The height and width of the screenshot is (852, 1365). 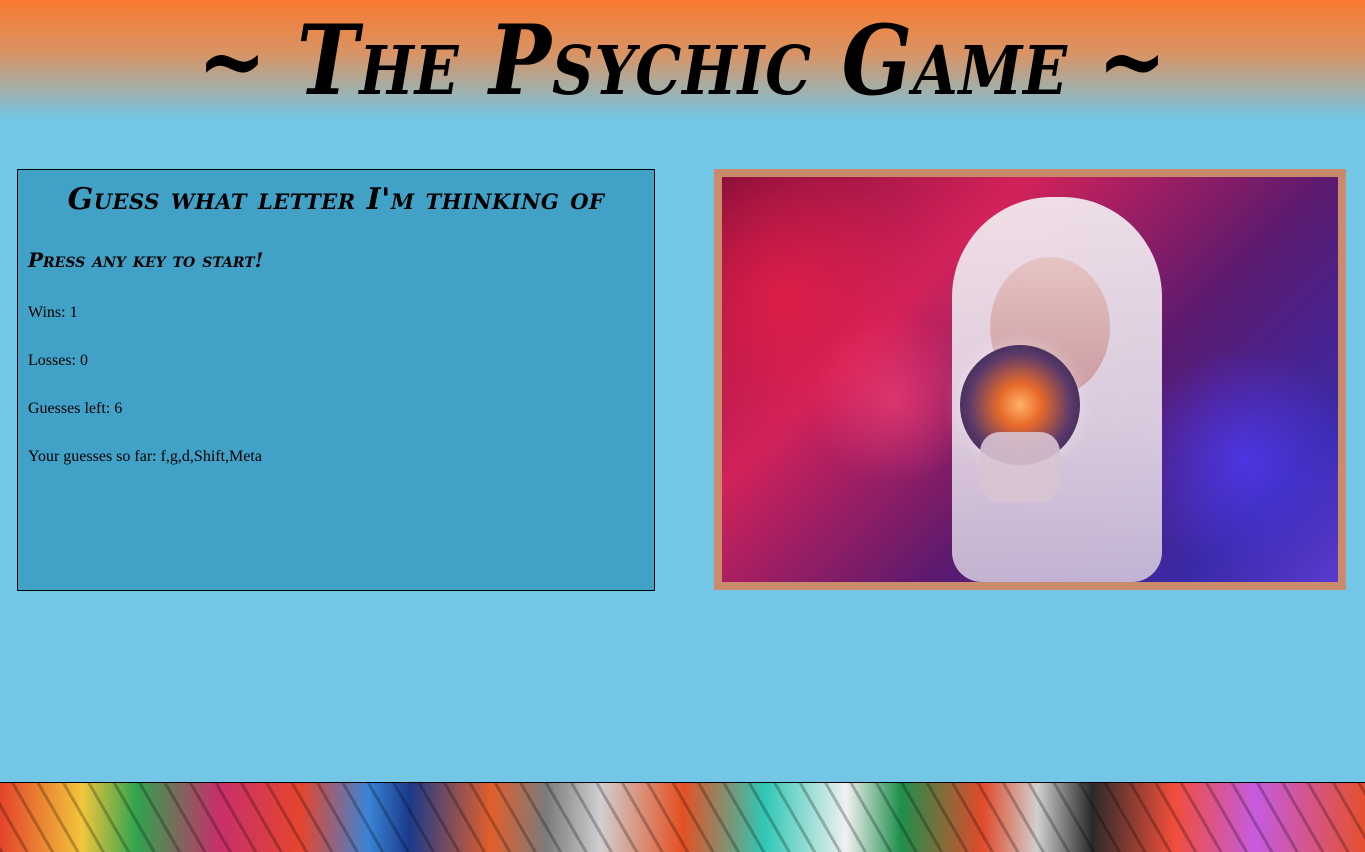 I want to click on game-heading: Guess what letter I'm thinking of, so click(x=336, y=199).